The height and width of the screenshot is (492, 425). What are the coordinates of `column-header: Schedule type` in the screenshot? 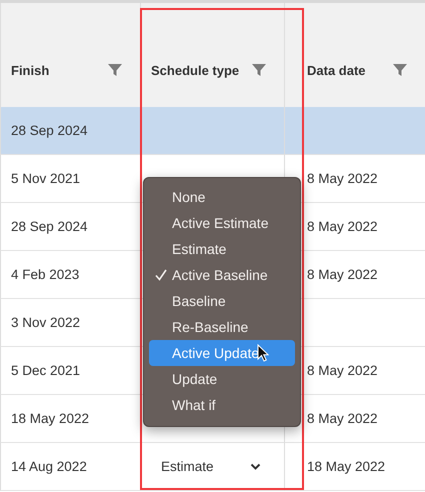 It's located at (195, 70).